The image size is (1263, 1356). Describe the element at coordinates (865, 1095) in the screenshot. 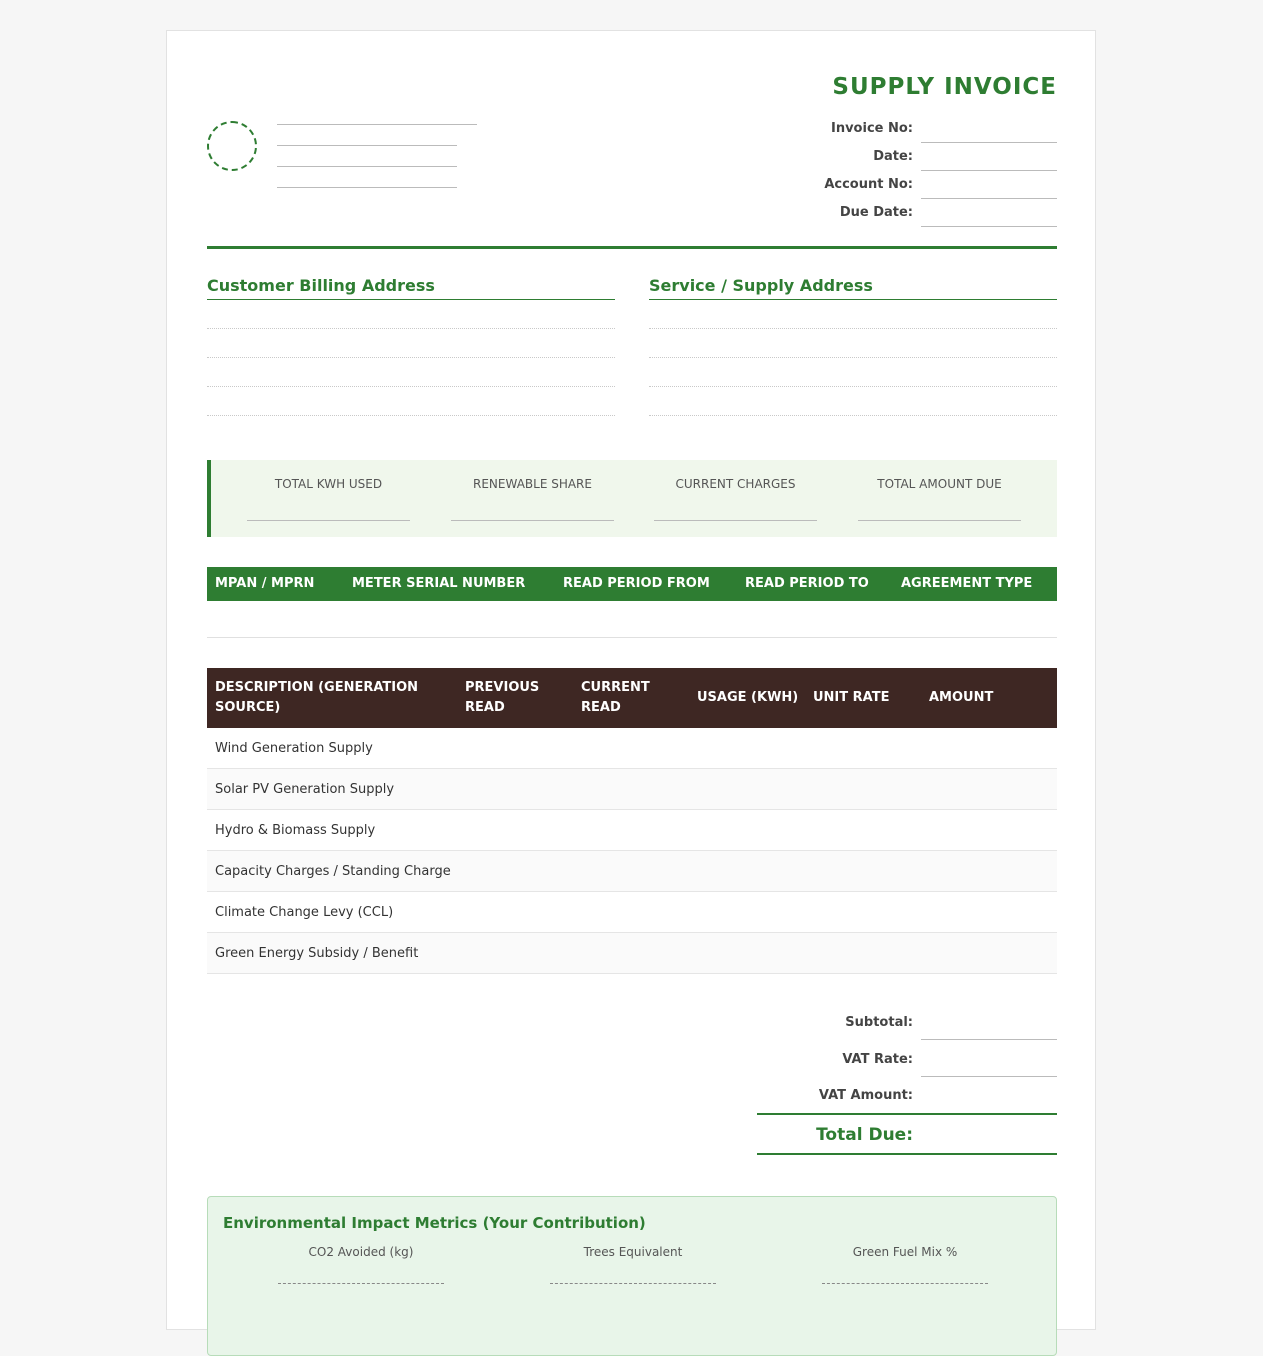

I see `vat-amount-label: VAT Amount:` at that location.